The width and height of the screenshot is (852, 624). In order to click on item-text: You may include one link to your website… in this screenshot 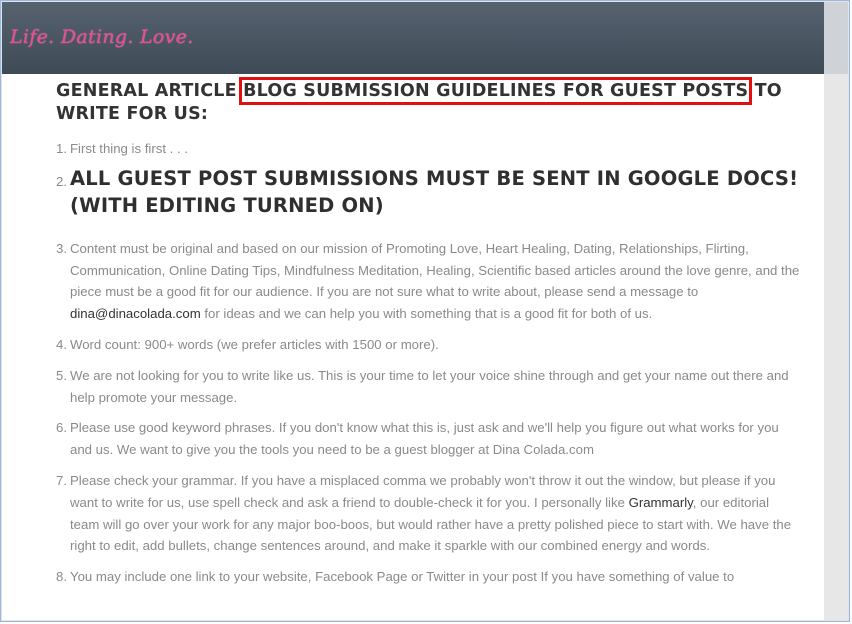, I will do `click(402, 577)`.